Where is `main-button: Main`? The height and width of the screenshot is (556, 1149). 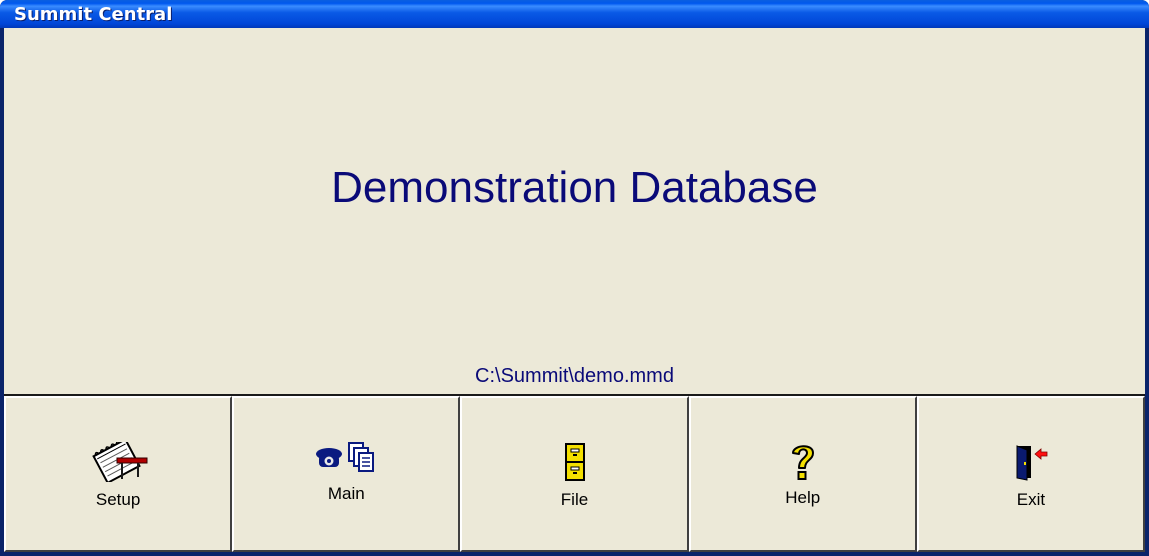
main-button: Main is located at coordinates (346, 474).